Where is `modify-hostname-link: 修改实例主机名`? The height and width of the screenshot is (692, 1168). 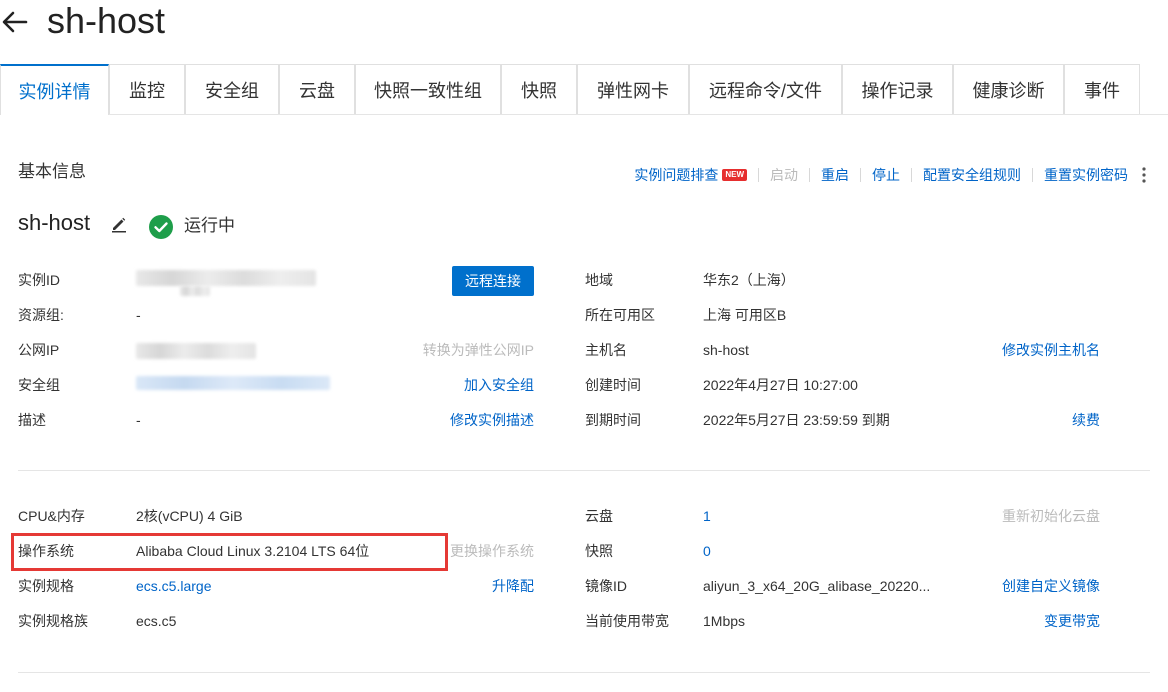
modify-hostname-link: 修改实例主机名 is located at coordinates (1051, 350).